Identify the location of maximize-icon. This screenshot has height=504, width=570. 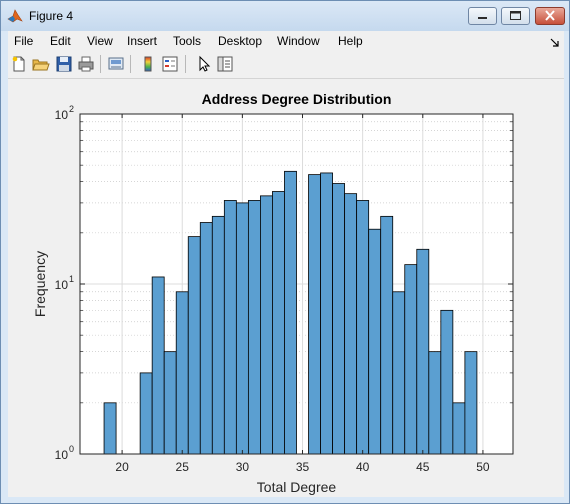
(515, 15).